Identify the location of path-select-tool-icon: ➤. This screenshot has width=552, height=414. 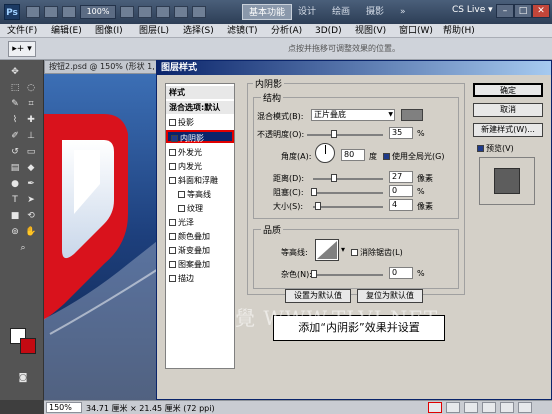
(31, 200).